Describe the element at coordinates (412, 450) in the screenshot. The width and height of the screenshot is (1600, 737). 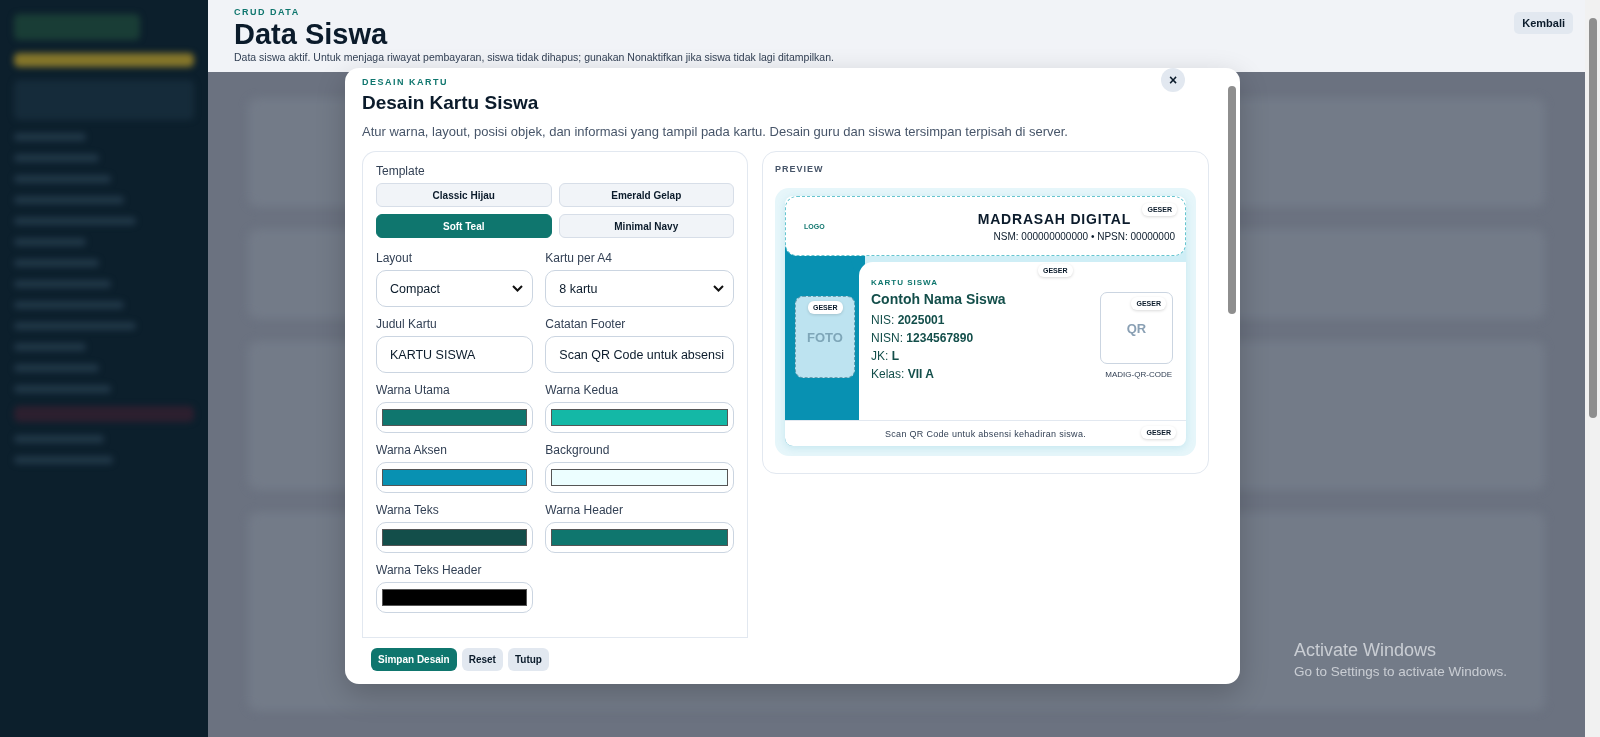
I see `field-label: Warna Aksen` at that location.